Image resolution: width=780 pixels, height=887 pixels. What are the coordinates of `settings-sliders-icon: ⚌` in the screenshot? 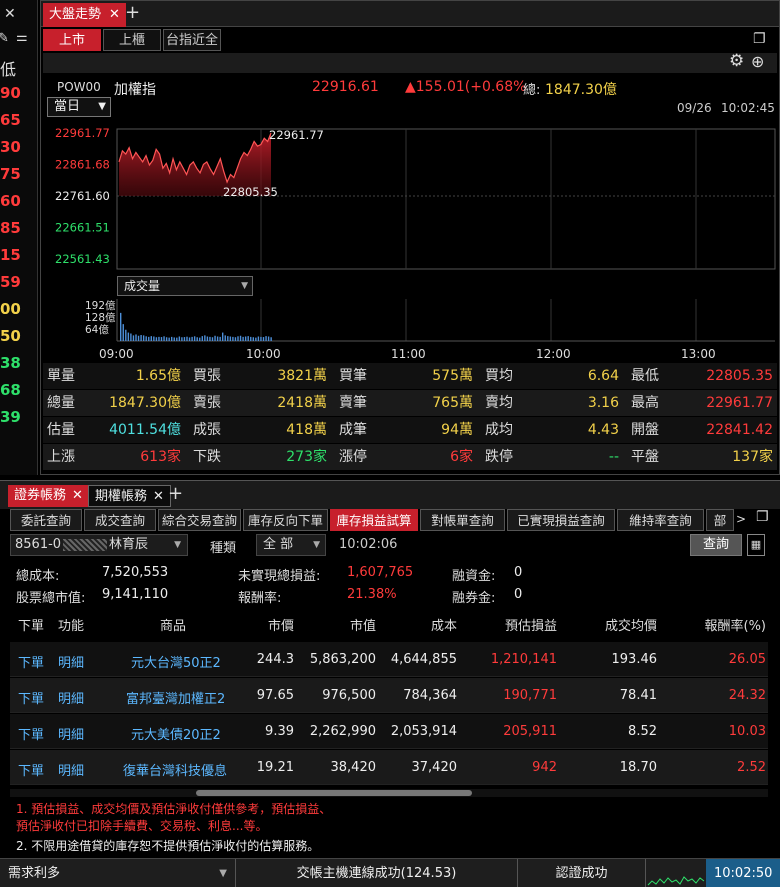 It's located at (22, 37).